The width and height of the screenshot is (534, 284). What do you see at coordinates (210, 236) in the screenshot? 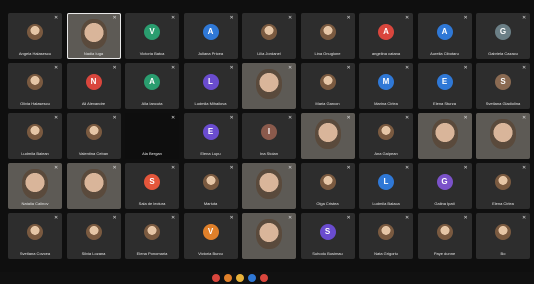
I see `participant-tile: V ✕ Victoria Burcu` at bounding box center [210, 236].